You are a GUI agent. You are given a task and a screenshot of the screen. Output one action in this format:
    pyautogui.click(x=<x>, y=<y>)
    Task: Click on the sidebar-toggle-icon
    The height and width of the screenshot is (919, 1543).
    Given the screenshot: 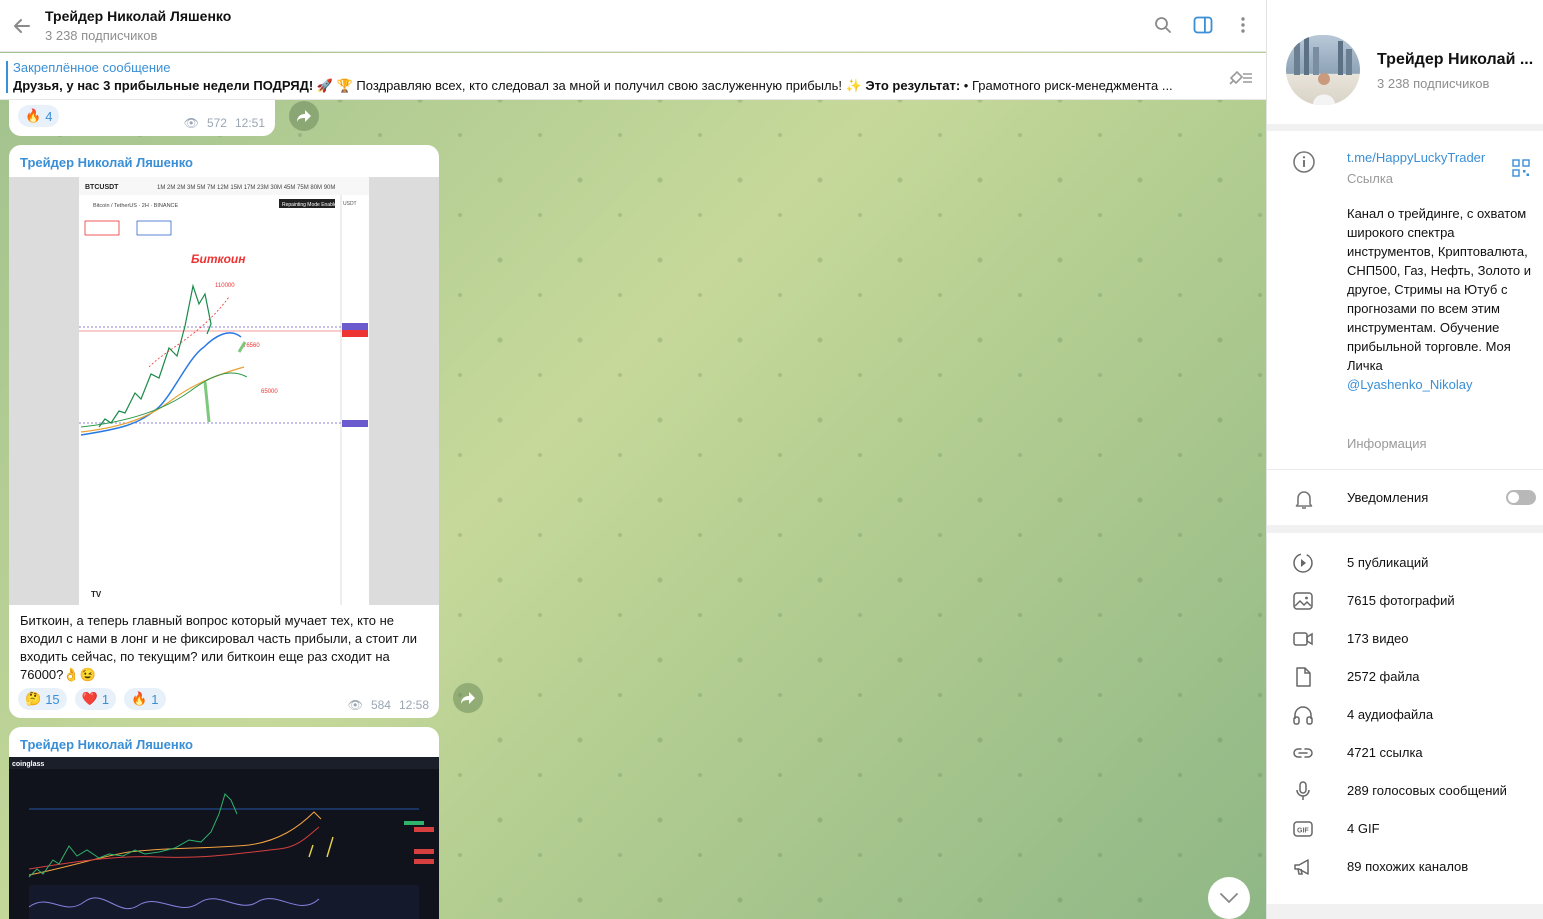 What is the action you would take?
    pyautogui.click(x=1203, y=25)
    